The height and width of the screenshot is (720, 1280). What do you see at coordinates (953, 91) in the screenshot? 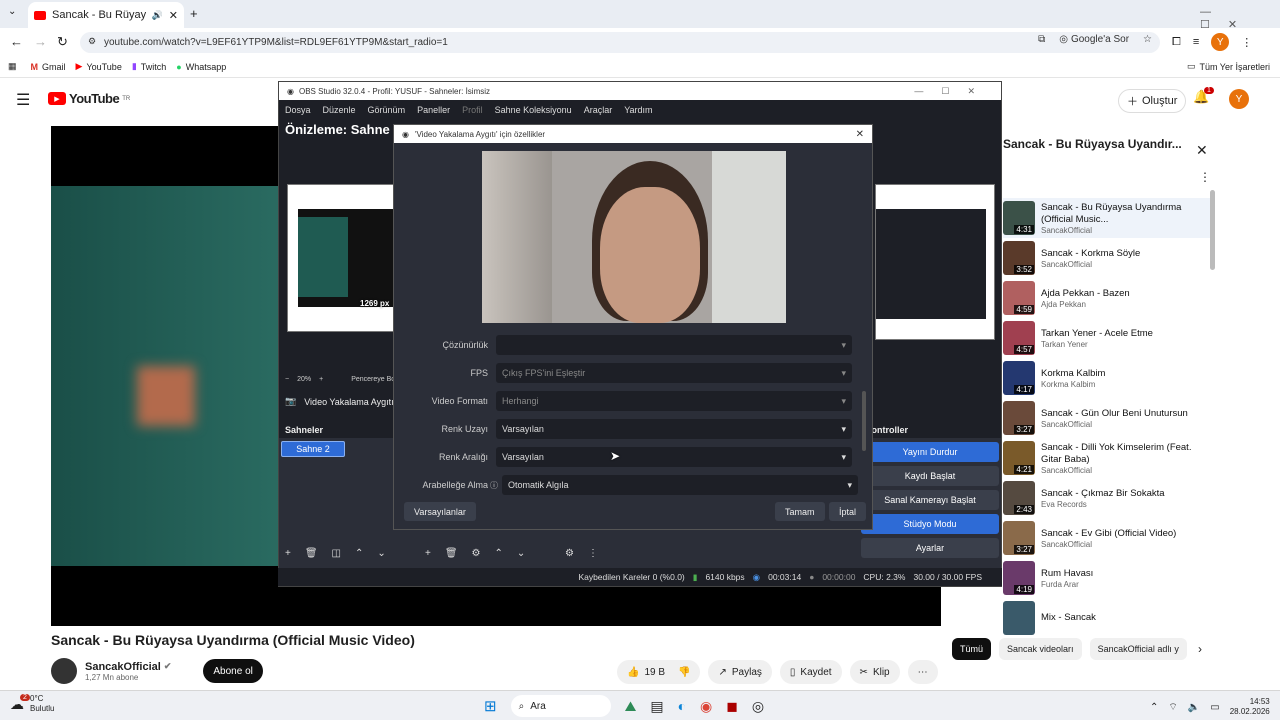
I see `obs-window-controls: —☐✕` at bounding box center [953, 91].